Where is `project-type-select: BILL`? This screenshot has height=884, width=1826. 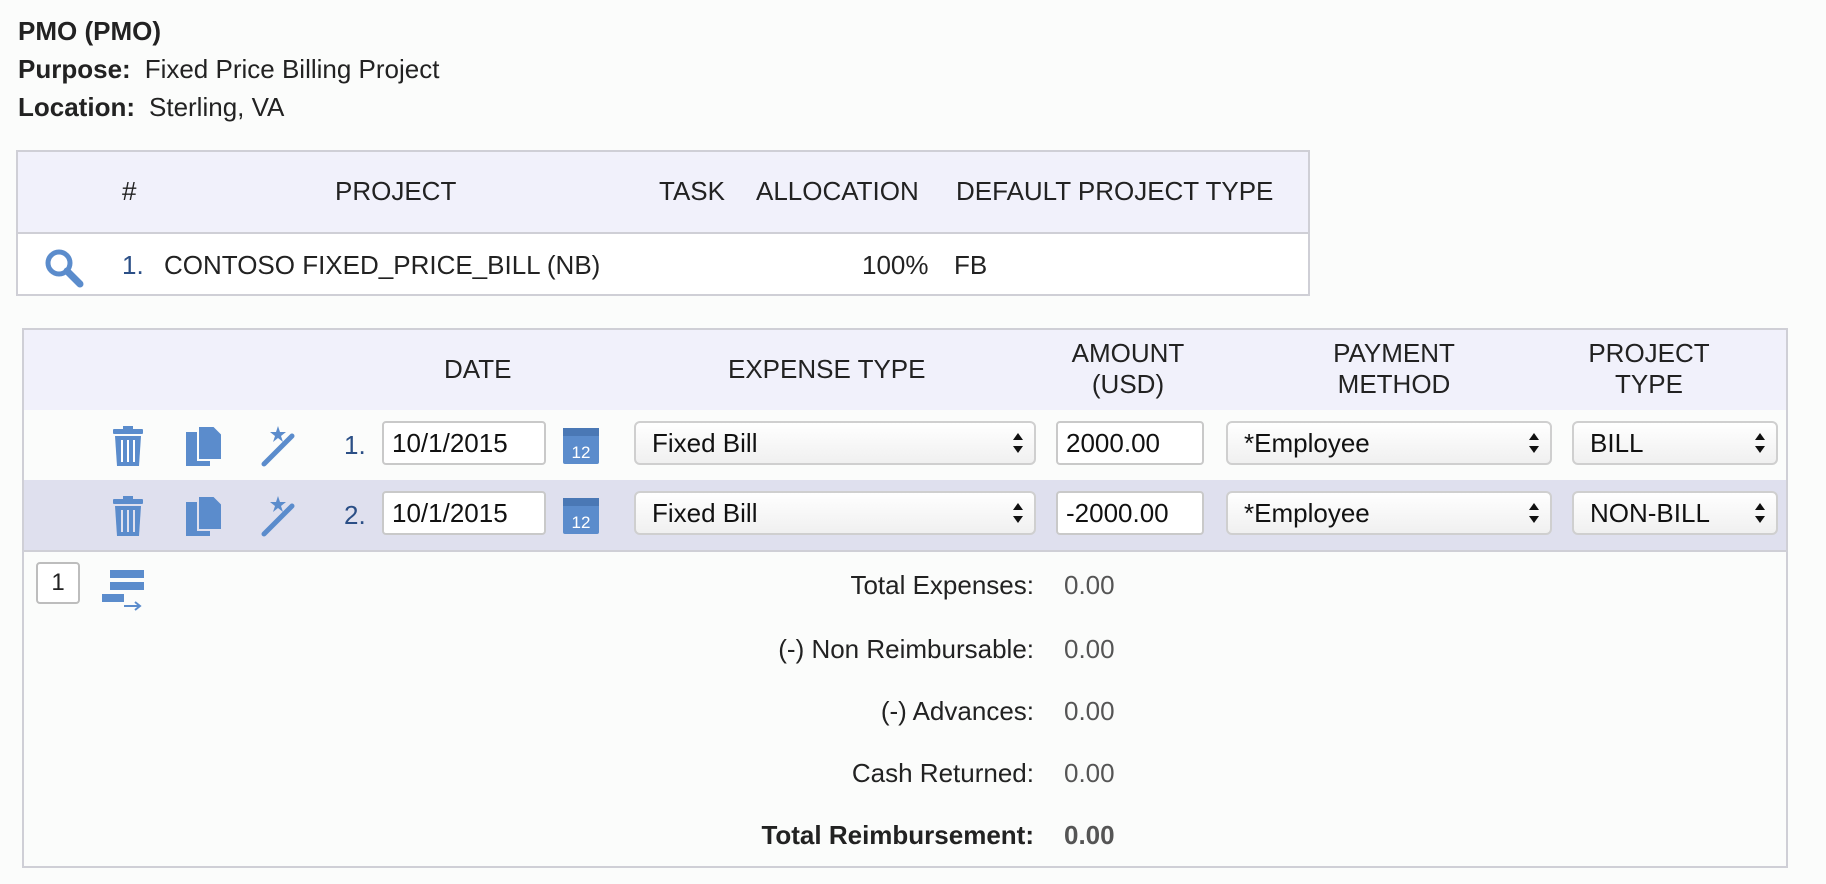
project-type-select: BILL is located at coordinates (1675, 443).